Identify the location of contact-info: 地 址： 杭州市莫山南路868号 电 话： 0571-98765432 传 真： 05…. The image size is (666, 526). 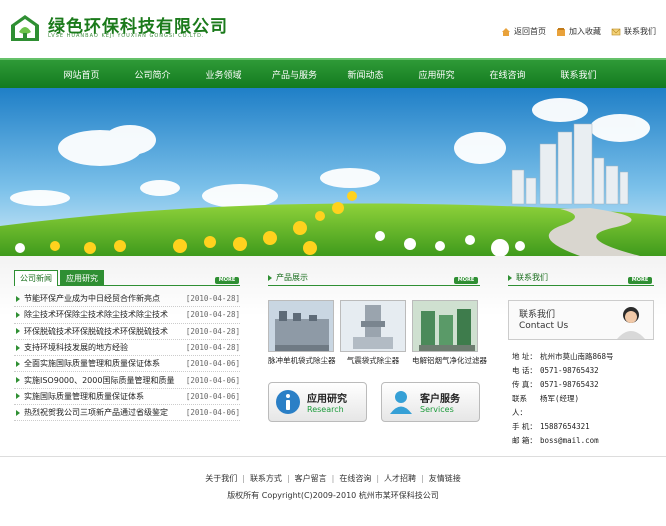
(581, 399).